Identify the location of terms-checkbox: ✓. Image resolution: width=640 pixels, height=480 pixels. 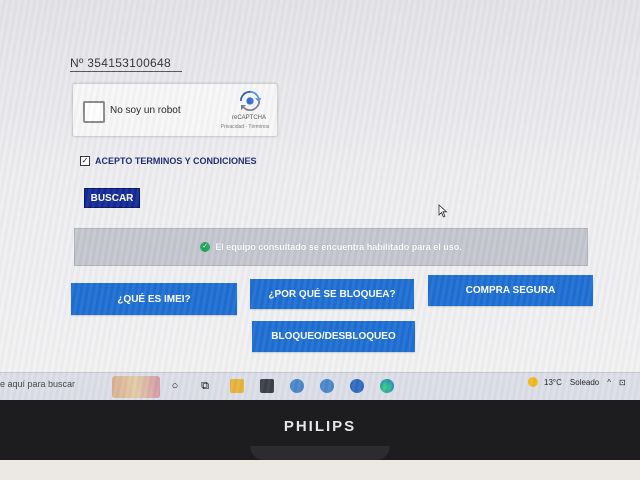
(85, 161).